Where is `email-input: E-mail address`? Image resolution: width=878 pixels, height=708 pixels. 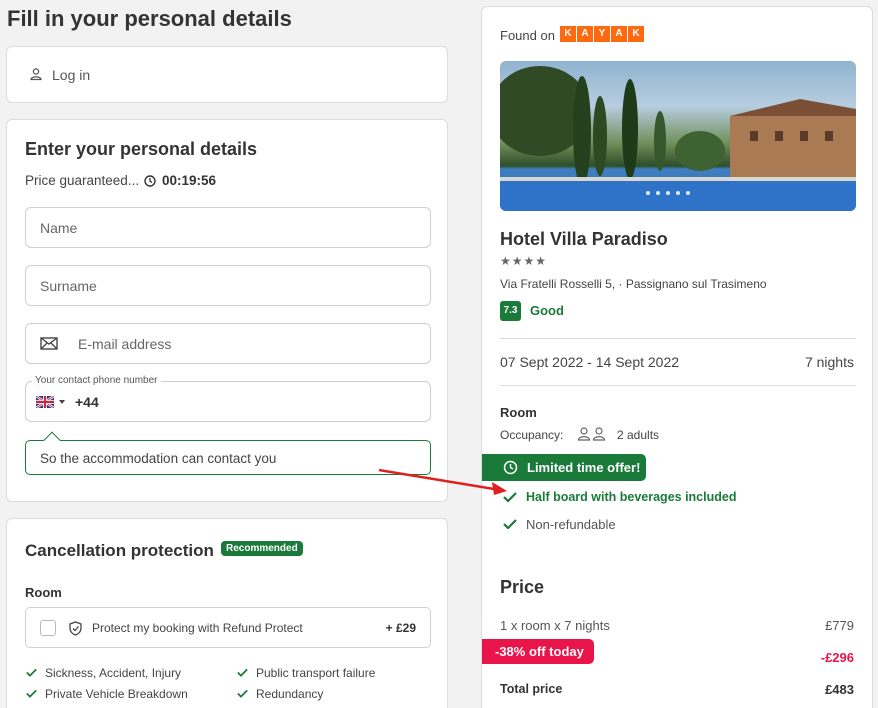
email-input: E-mail address is located at coordinates (228, 343).